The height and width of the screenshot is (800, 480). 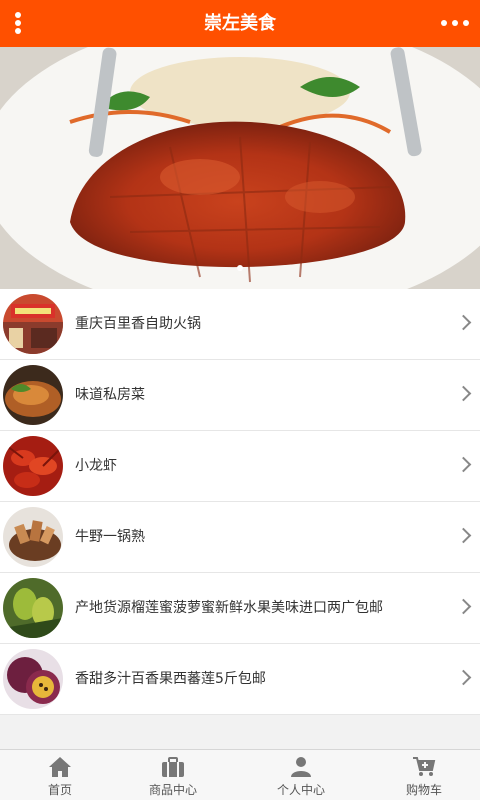 I want to click on list-item: 香甜多汁百香果西蕃莲5斤包邮, so click(x=240, y=679).